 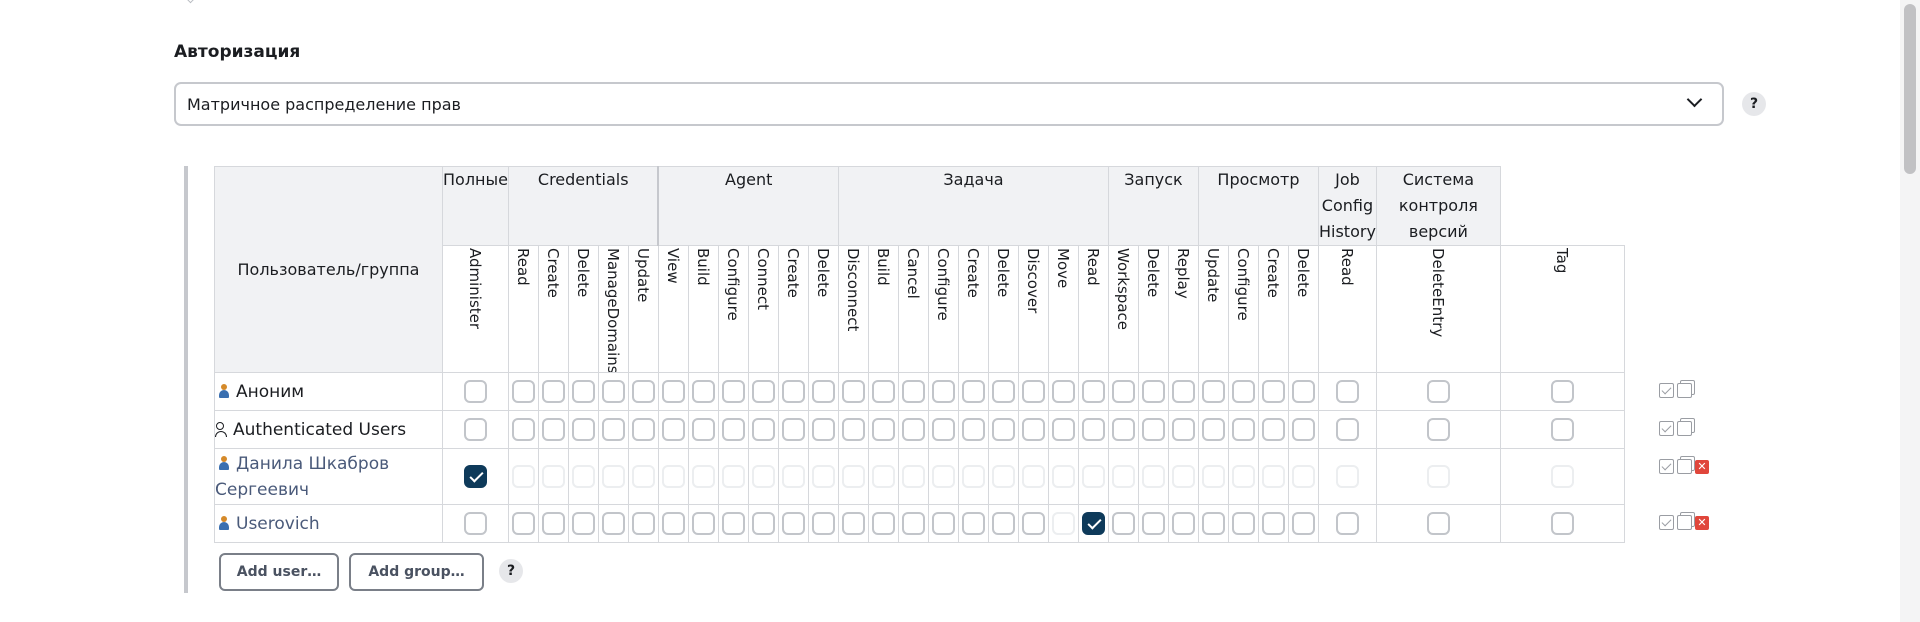 What do you see at coordinates (1910, 89) in the screenshot?
I see `scrollbar-thumb` at bounding box center [1910, 89].